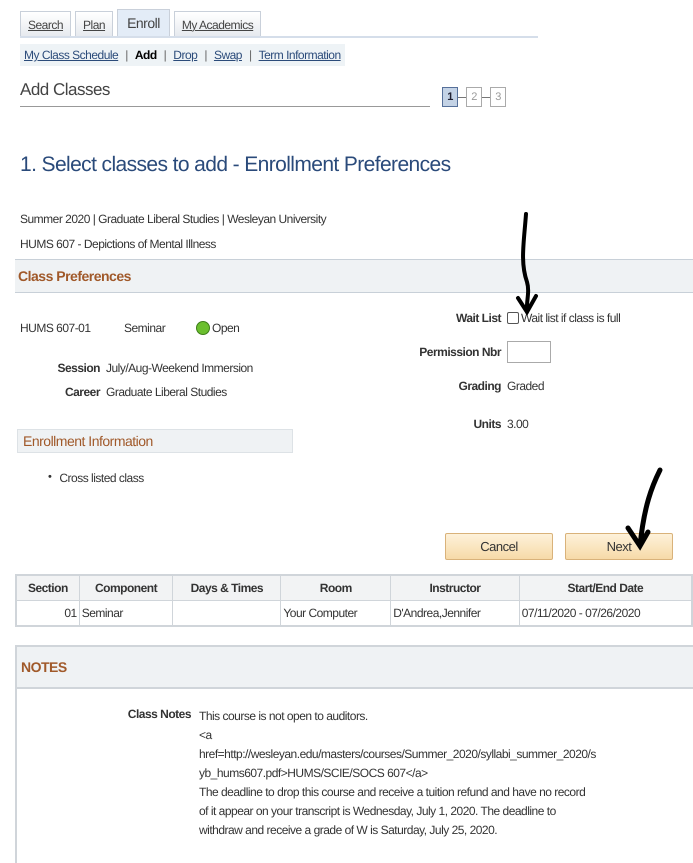 Image resolution: width=693 pixels, height=863 pixels. What do you see at coordinates (185, 55) in the screenshot?
I see `sub-nav-link: Drop` at bounding box center [185, 55].